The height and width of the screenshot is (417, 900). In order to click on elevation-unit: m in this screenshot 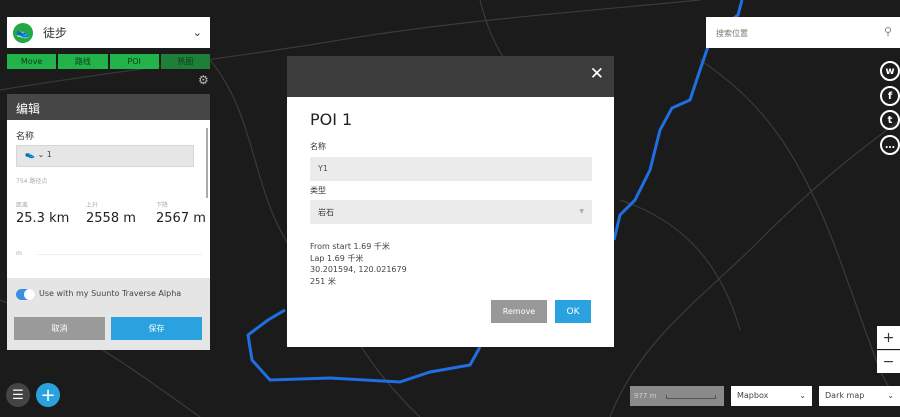, I will do `click(19, 253)`.